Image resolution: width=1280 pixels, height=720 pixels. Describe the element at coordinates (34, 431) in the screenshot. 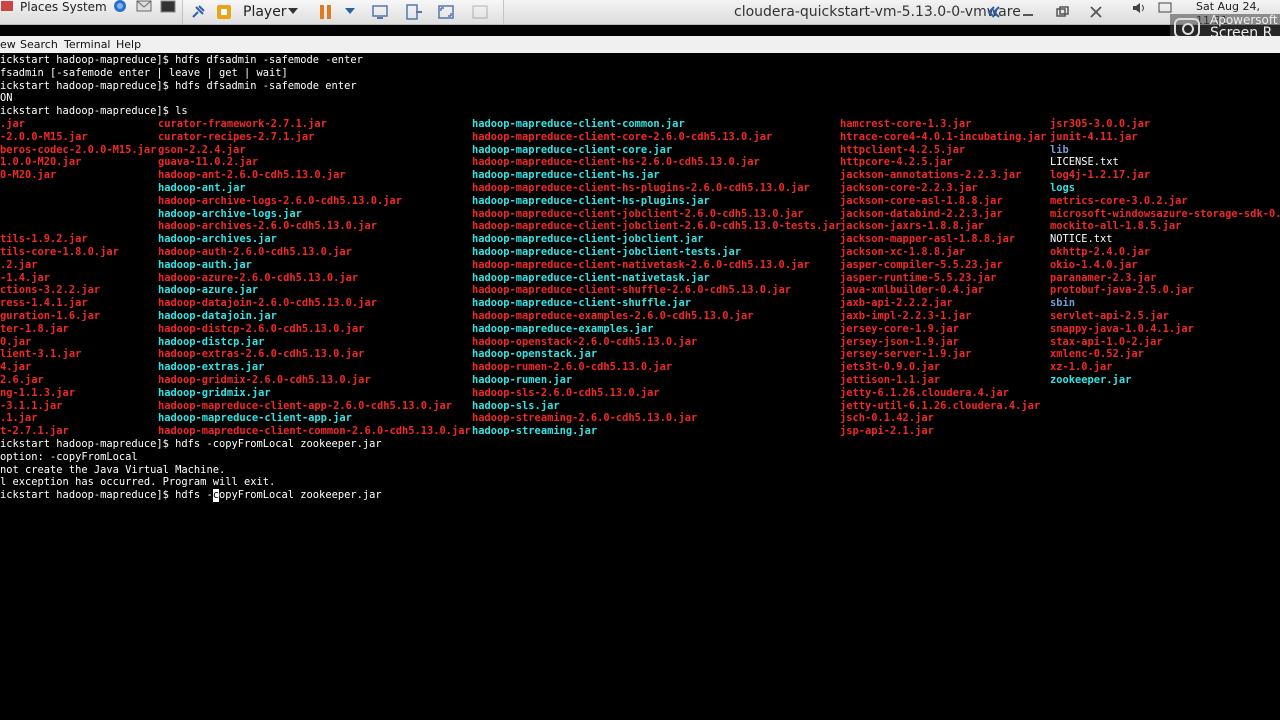

I see `ls-entry: t-2.7.1.jar` at that location.